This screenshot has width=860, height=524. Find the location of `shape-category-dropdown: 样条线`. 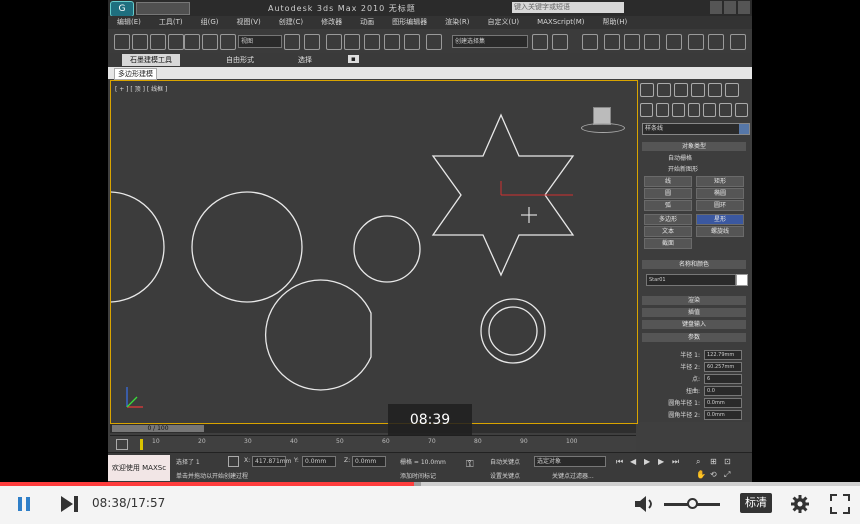

shape-category-dropdown: 样条线 is located at coordinates (696, 129).